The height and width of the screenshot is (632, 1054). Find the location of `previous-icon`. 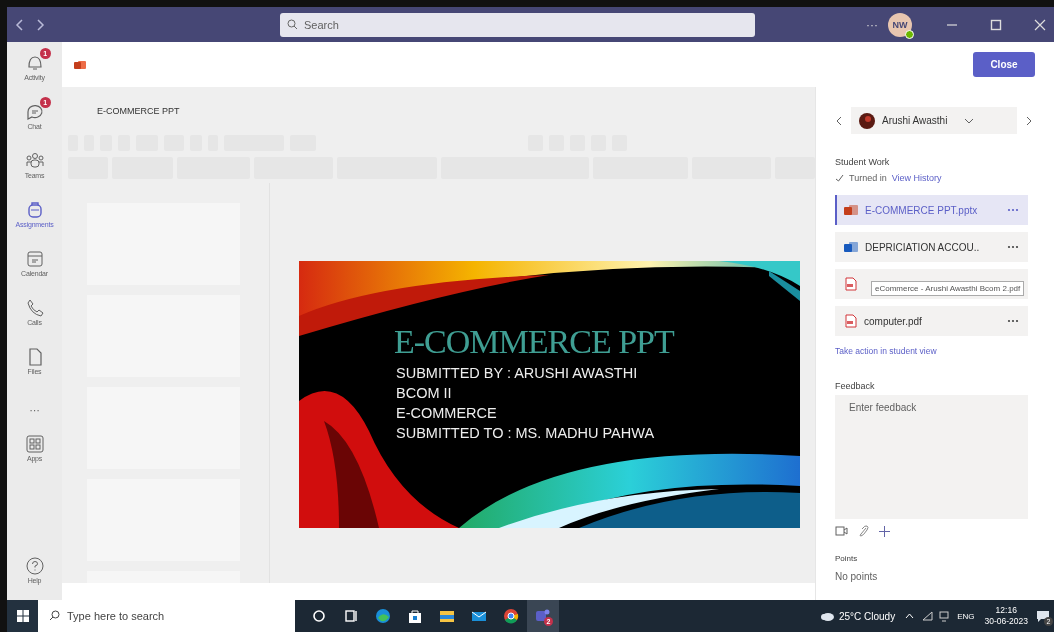

previous-icon is located at coordinates (839, 120).